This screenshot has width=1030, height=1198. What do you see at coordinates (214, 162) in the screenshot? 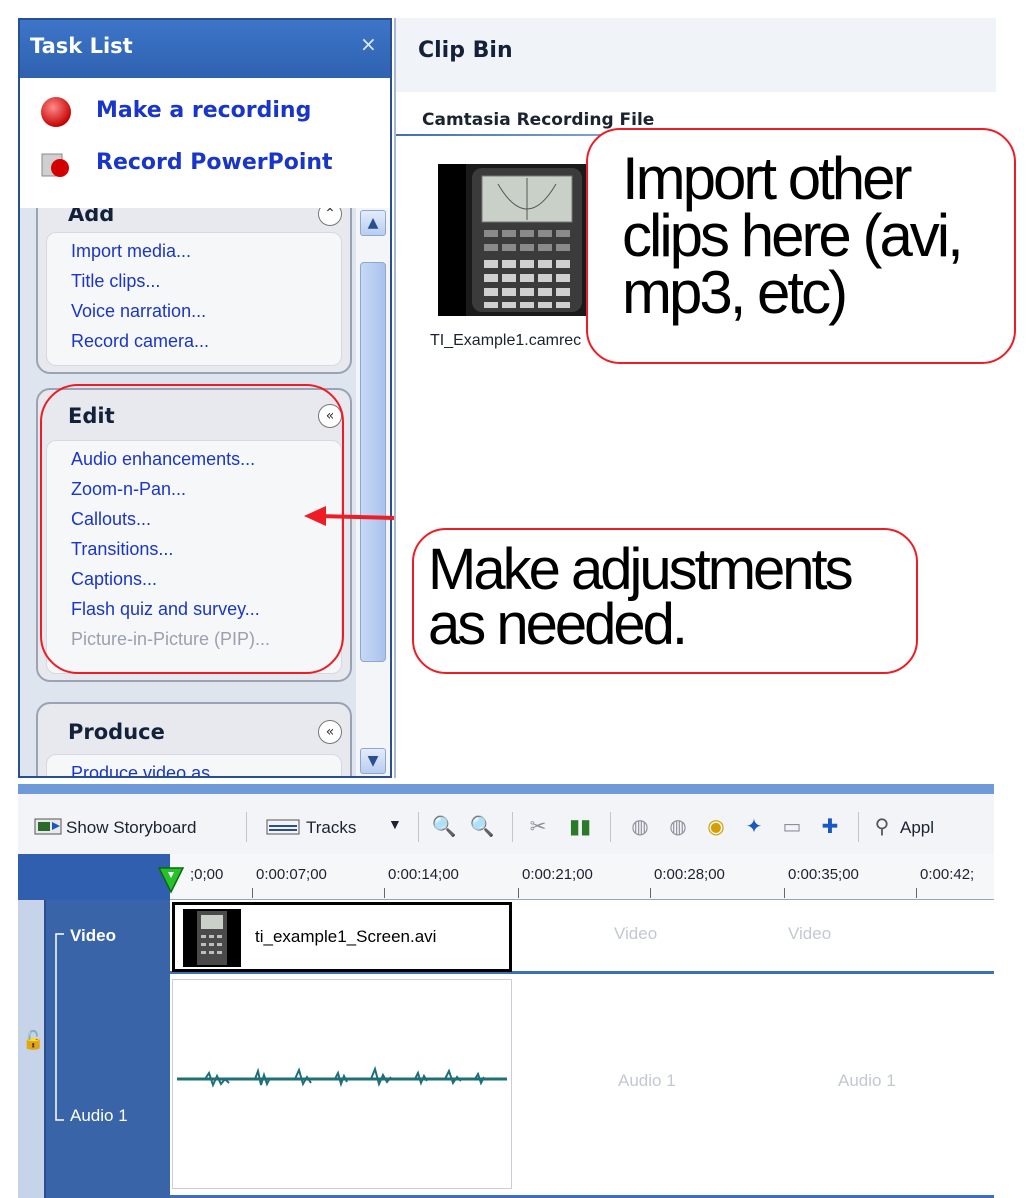
I see `record-powerpoint-label: Record PowerPoint` at bounding box center [214, 162].